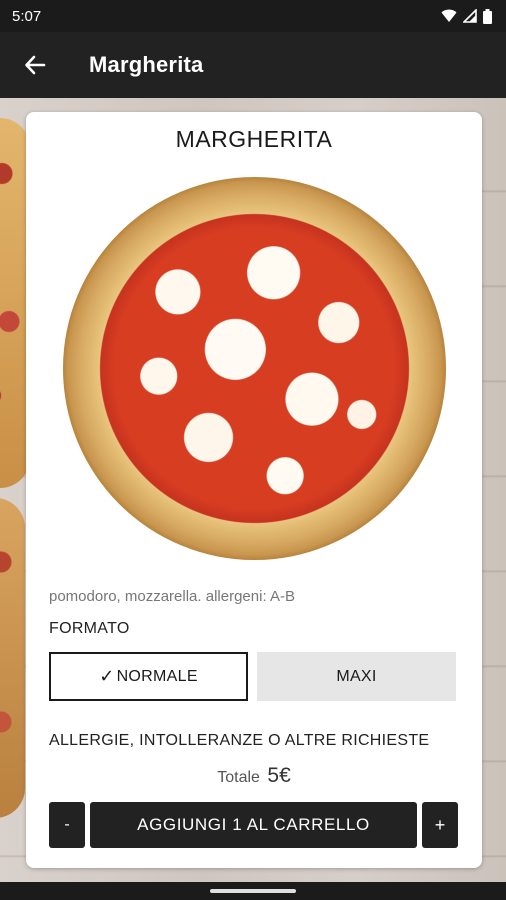 This screenshot has height=900, width=506. Describe the element at coordinates (449, 15) in the screenshot. I see `wifi-icon` at that location.